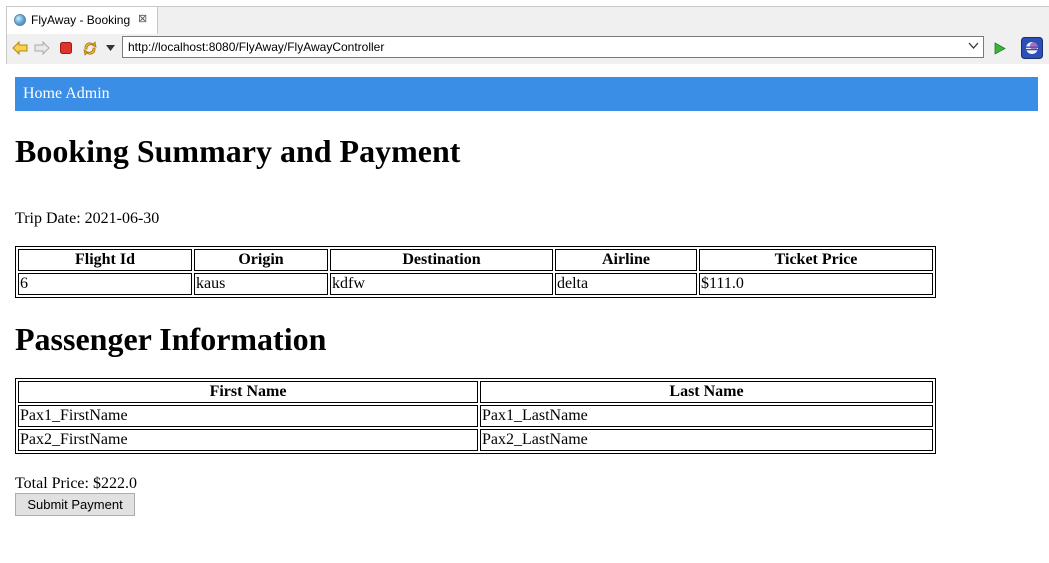 The height and width of the screenshot is (563, 1049). I want to click on section-title: Passenger Information, so click(171, 339).